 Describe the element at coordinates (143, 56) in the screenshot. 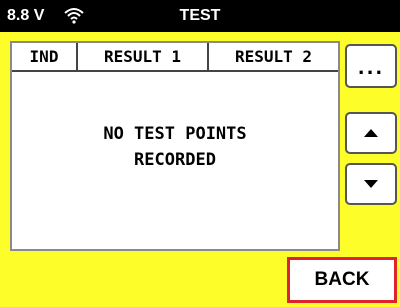

I see `column-header-result-1: RESULT 1` at that location.